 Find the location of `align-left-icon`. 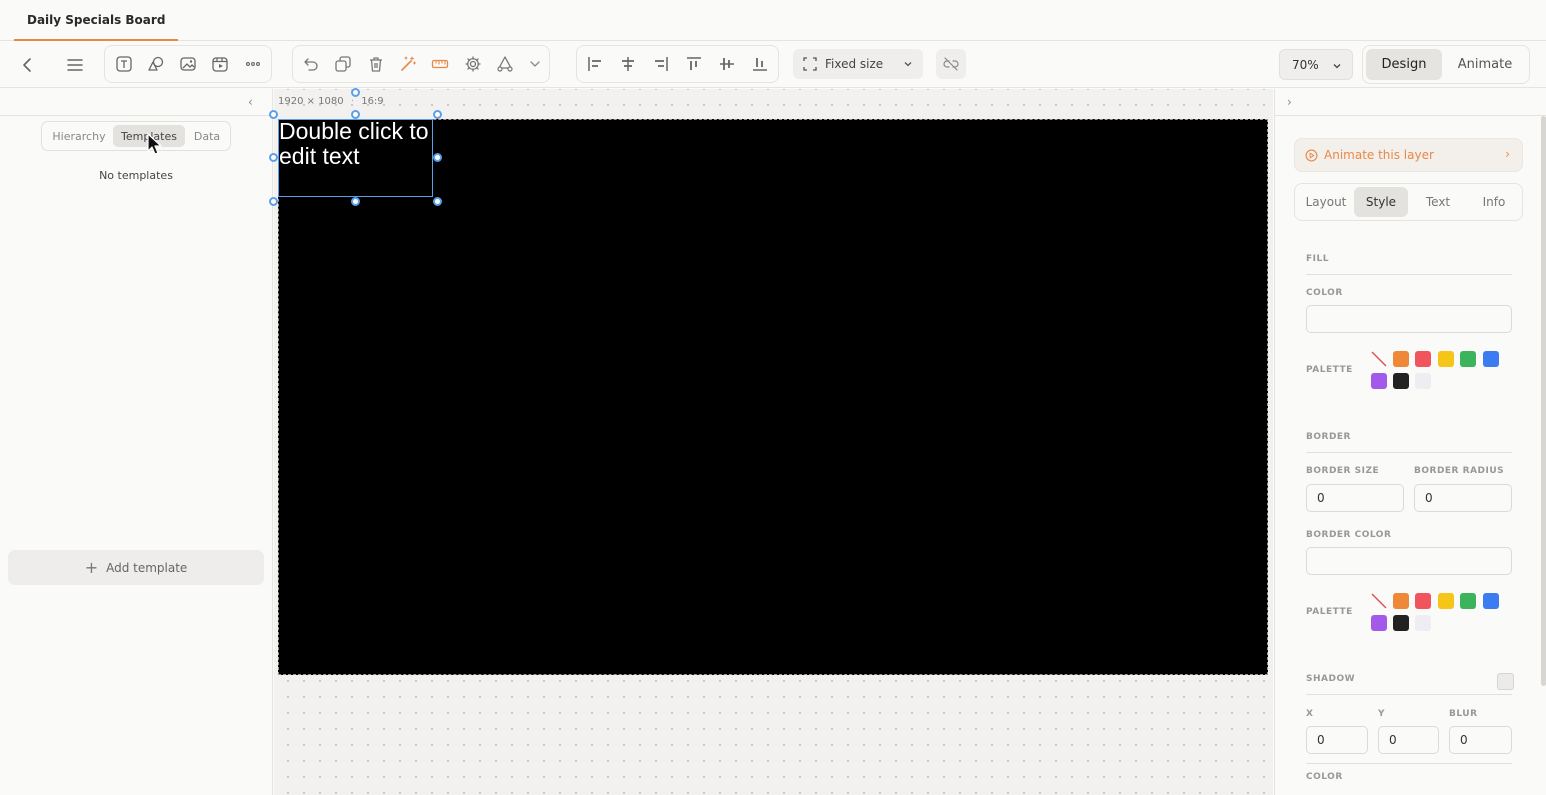

align-left-icon is located at coordinates (595, 64).